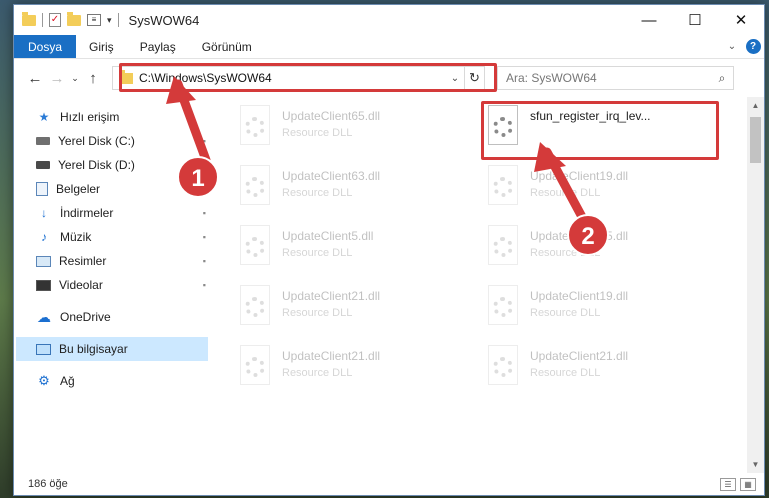 The height and width of the screenshot is (498, 769). What do you see at coordinates (35, 78) in the screenshot?
I see `back-button: ←` at bounding box center [35, 78].